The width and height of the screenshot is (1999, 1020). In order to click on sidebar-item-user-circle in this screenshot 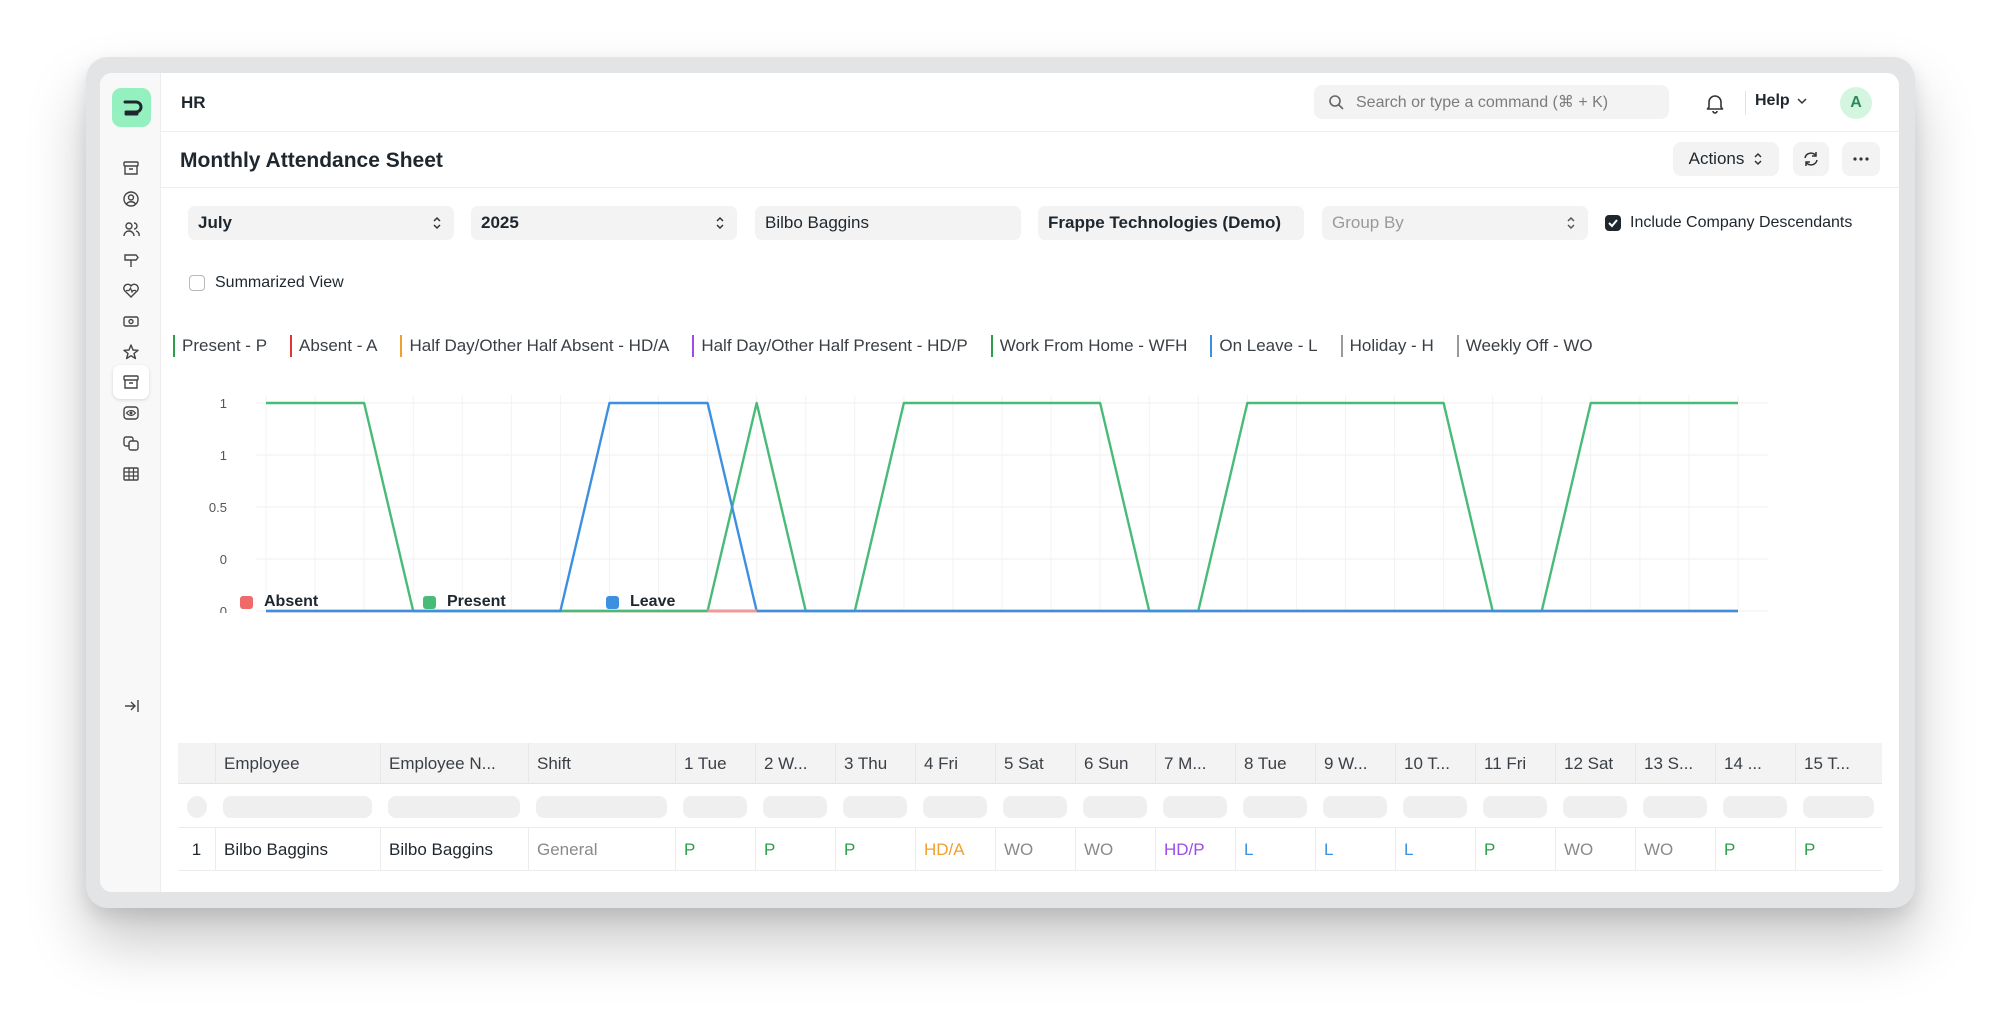, I will do `click(131, 199)`.